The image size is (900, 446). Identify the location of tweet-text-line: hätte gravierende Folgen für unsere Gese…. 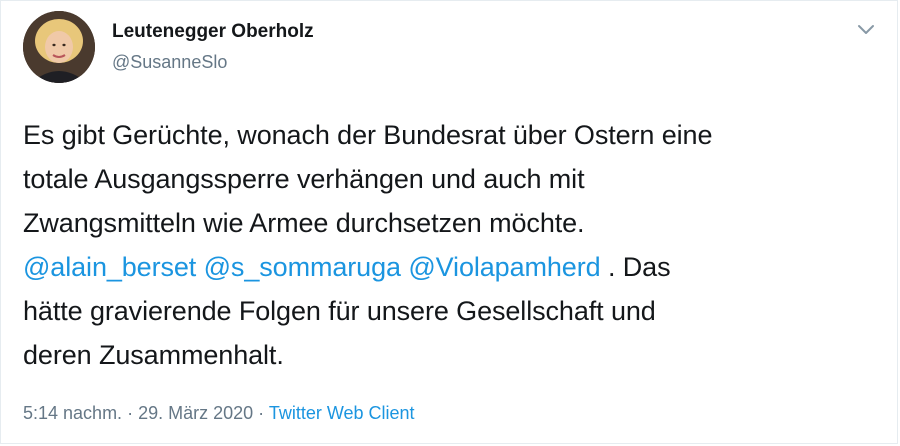
(339, 311).